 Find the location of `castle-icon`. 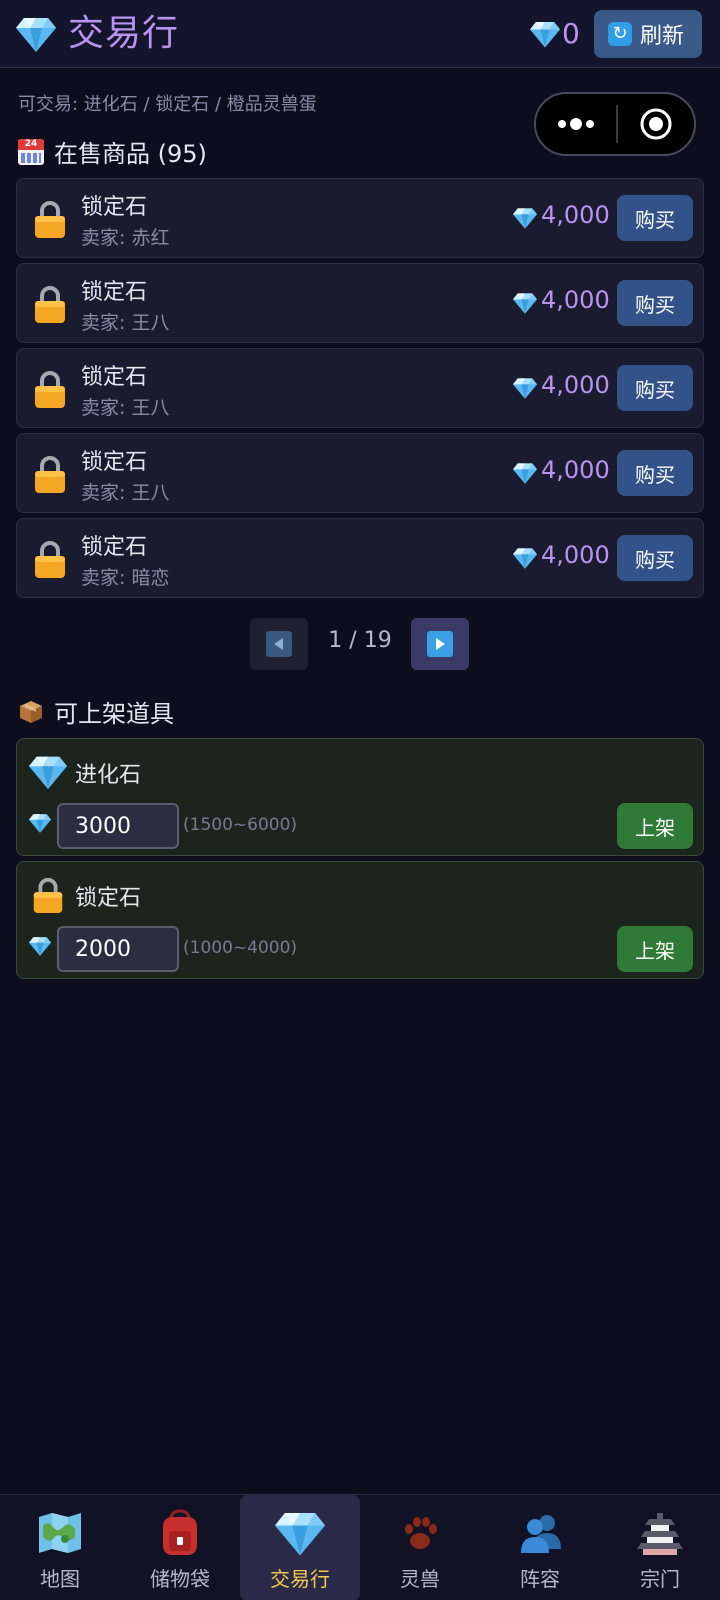

castle-icon is located at coordinates (660, 1534).